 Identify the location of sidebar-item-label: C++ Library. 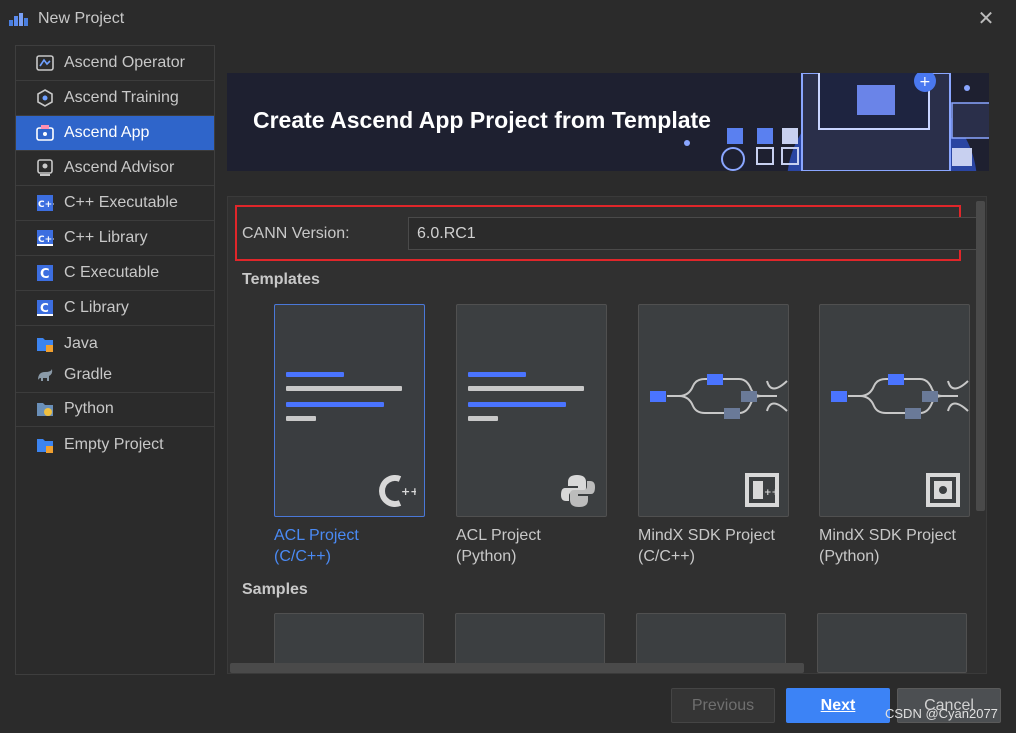
(106, 237).